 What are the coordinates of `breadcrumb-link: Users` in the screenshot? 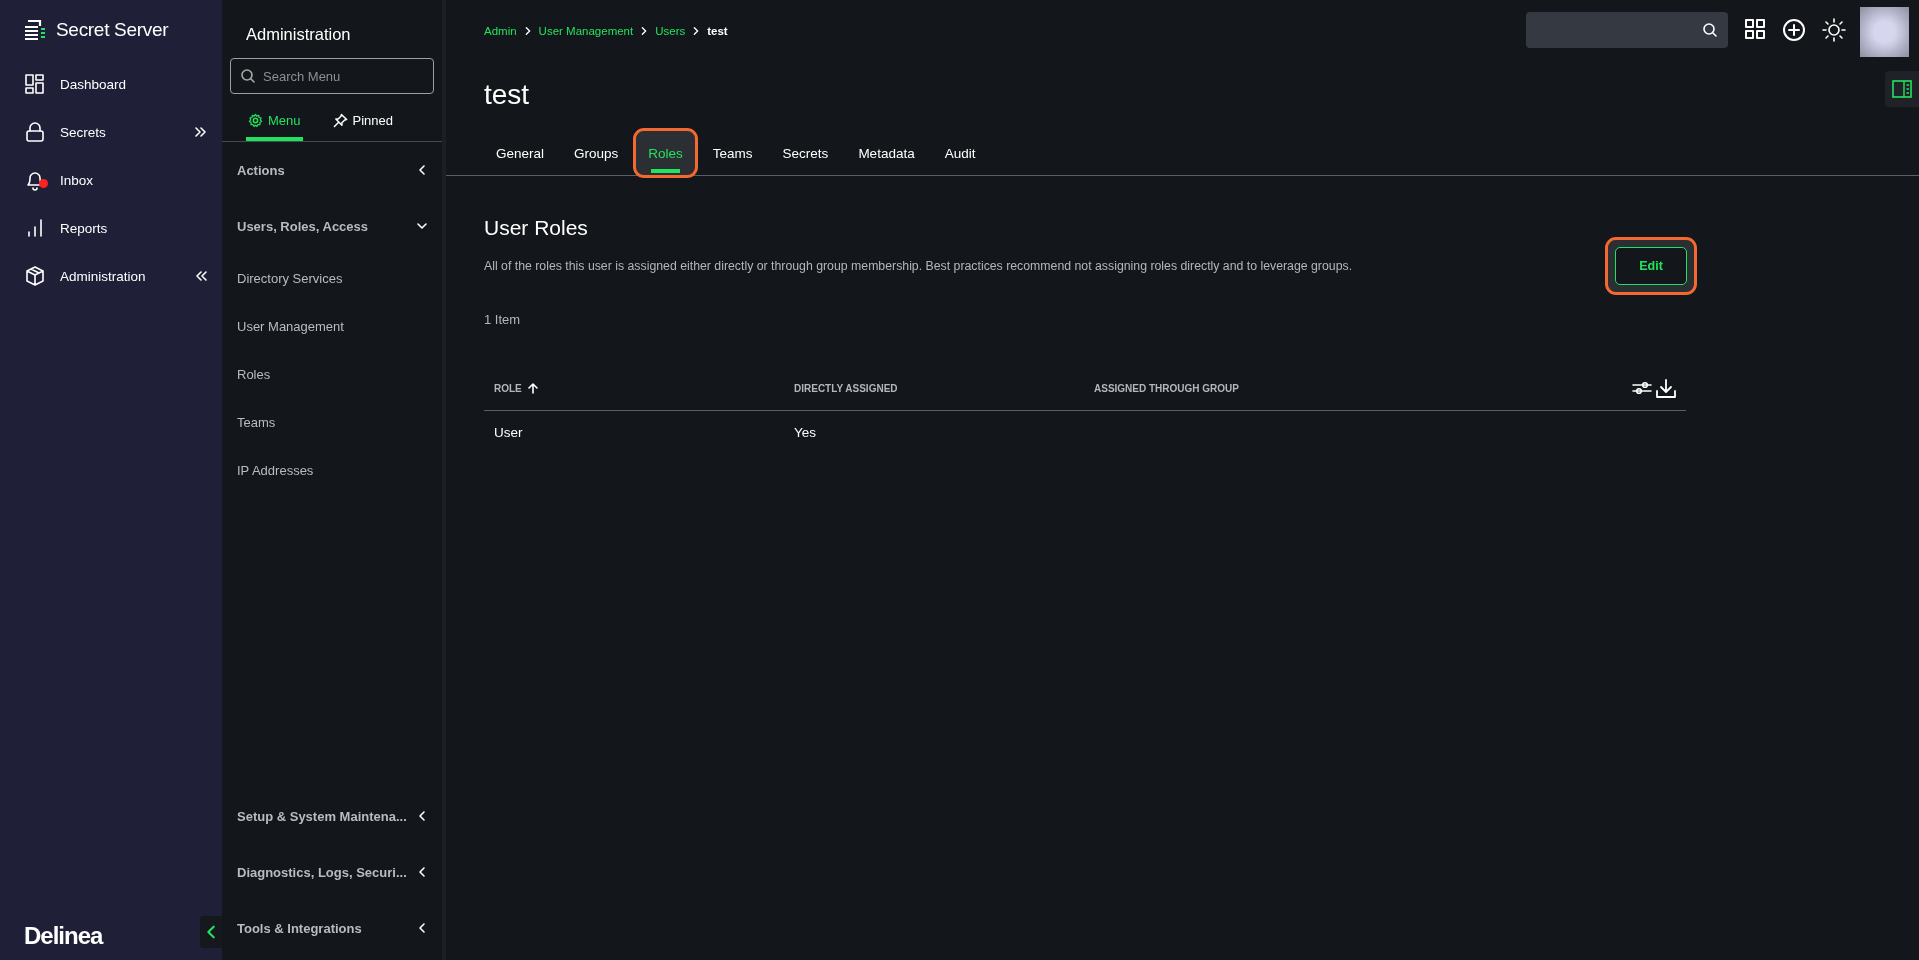 It's located at (670, 31).